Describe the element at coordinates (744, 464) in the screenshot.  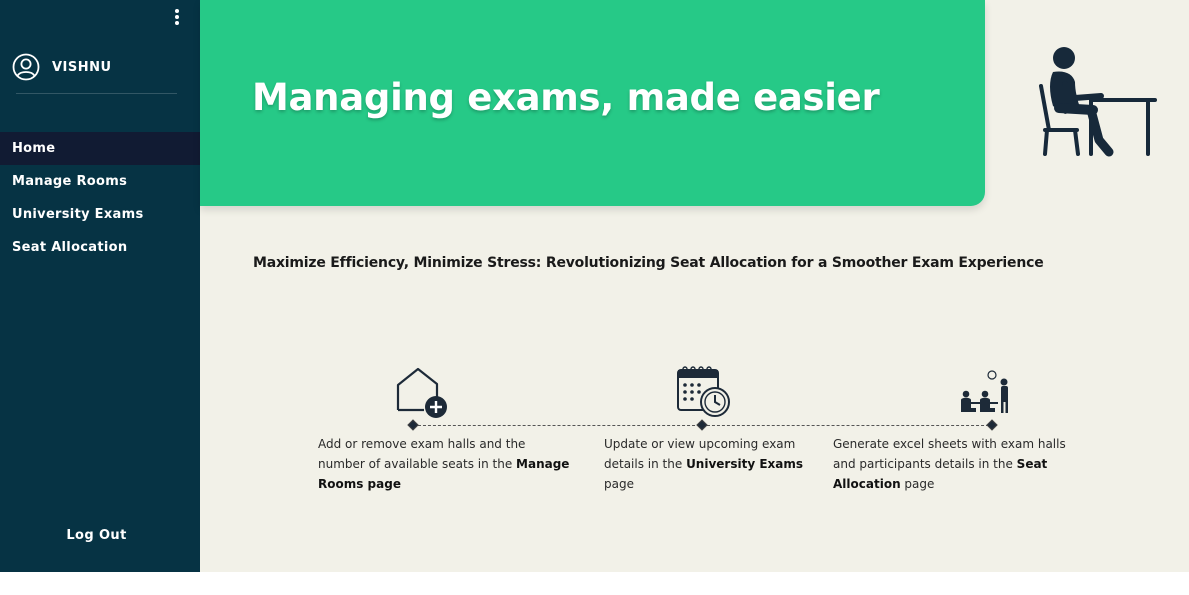
I see `university-exams-link: University Exams` at that location.